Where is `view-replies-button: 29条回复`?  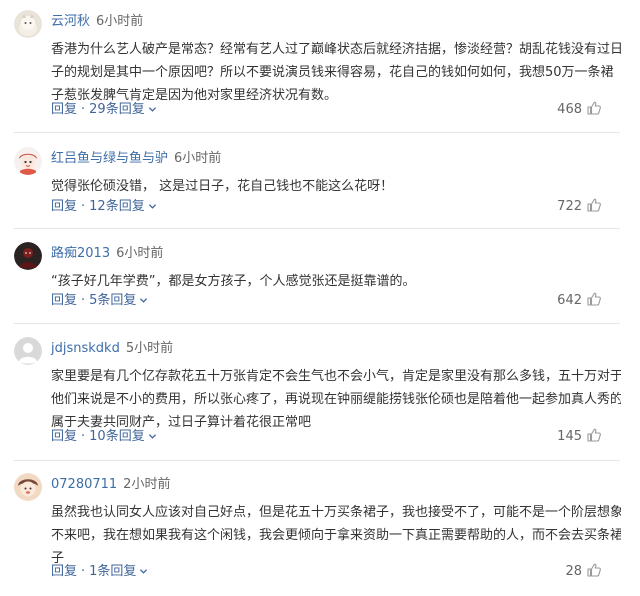
view-replies-button: 29条回复 is located at coordinates (123, 109).